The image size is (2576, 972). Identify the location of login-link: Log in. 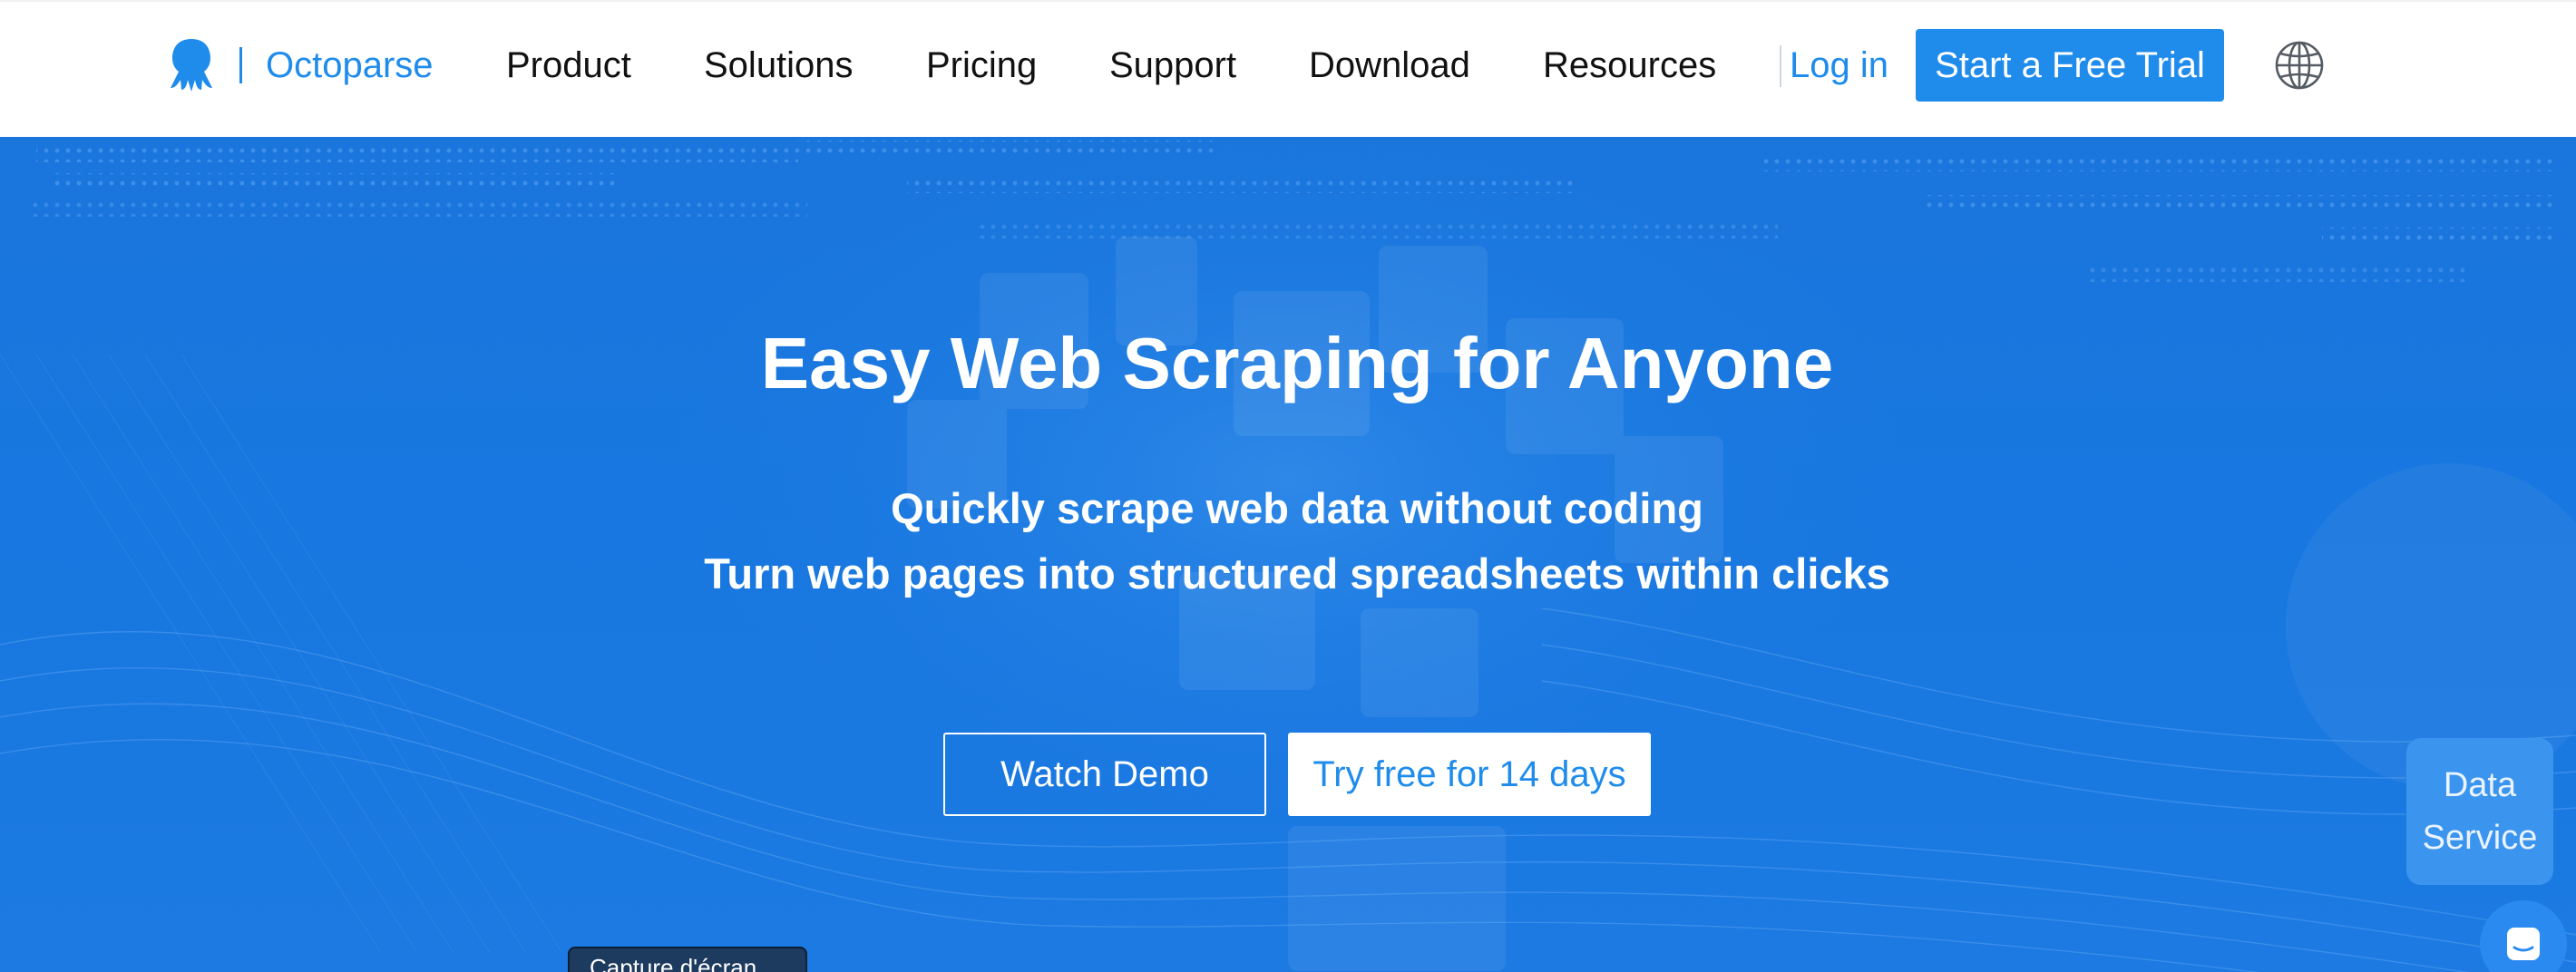
(1839, 65).